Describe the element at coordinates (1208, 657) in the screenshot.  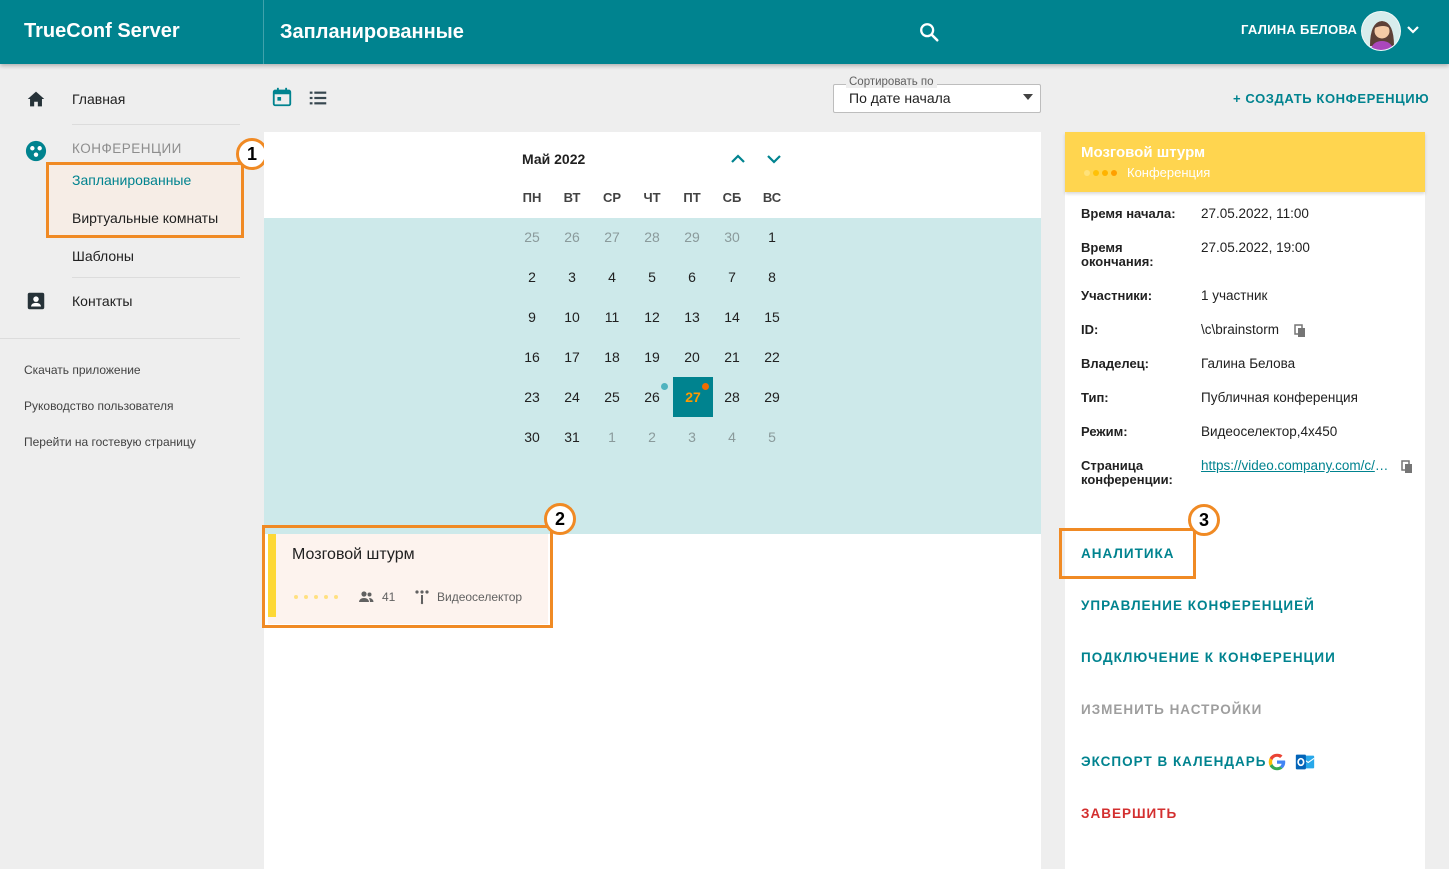
I see `connect-conference-button: ПОДКЛЮЧЕНИЕ К КОНФЕРЕНЦИИ` at that location.